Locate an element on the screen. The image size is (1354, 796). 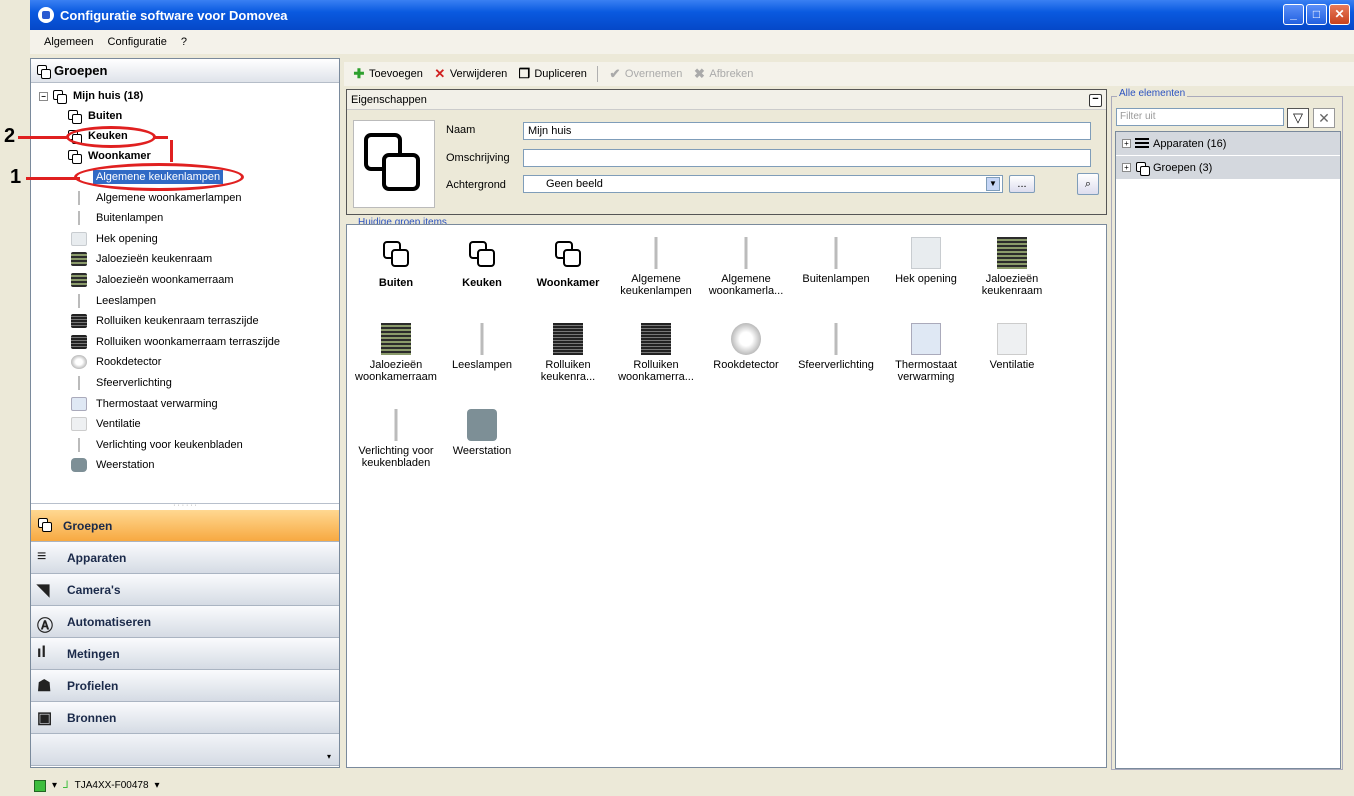
ventilation-icon is located at coordinates (79, 424).